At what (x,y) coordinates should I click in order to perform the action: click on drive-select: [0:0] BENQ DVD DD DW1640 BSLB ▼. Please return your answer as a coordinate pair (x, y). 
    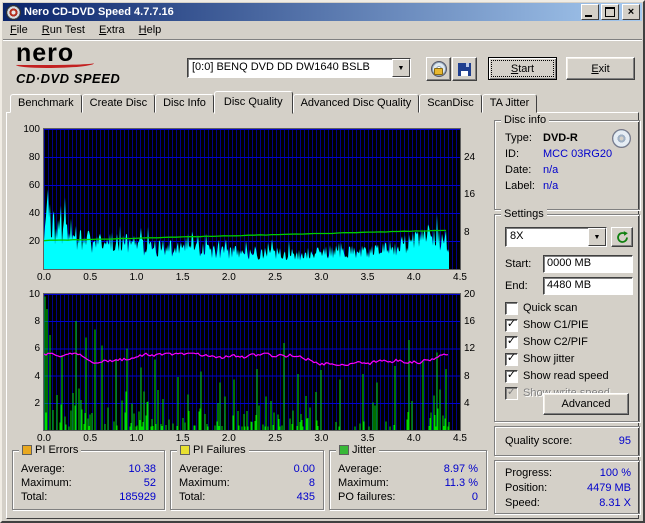
    Looking at the image, I should click on (299, 68).